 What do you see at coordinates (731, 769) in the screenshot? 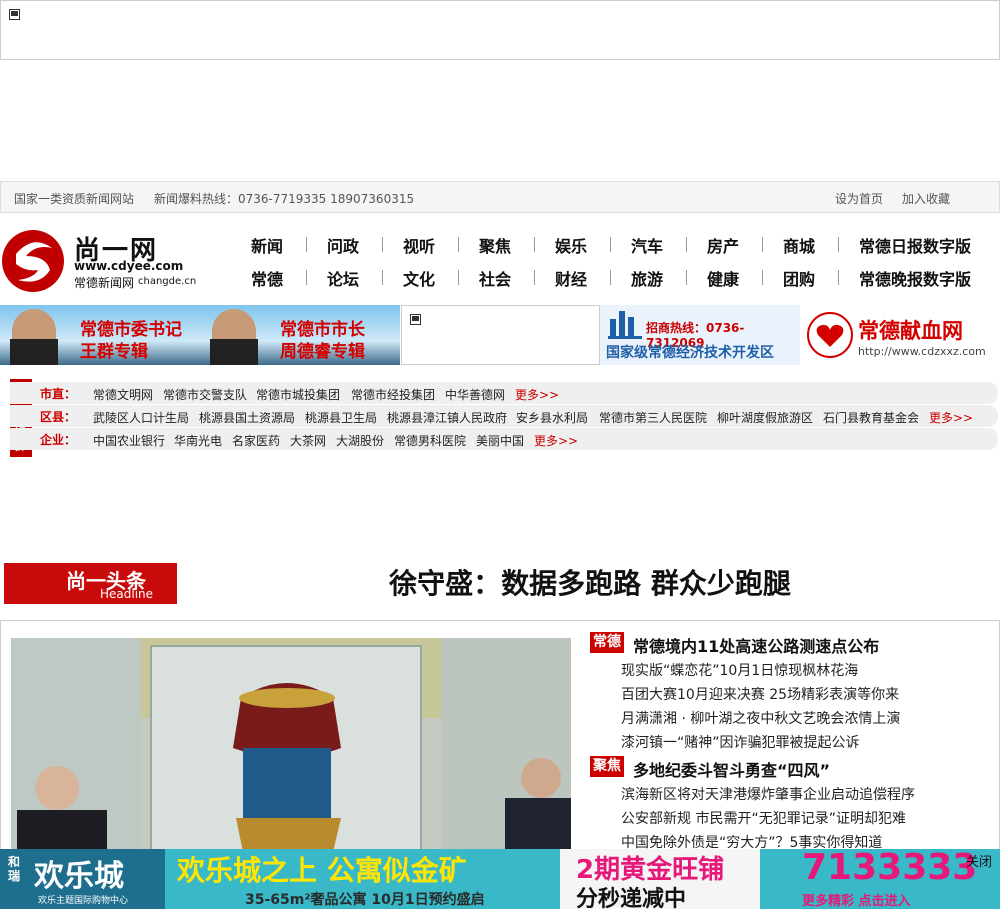
I see `news-group-title: 多地纪委斗智斗勇查“四风”` at bounding box center [731, 769].